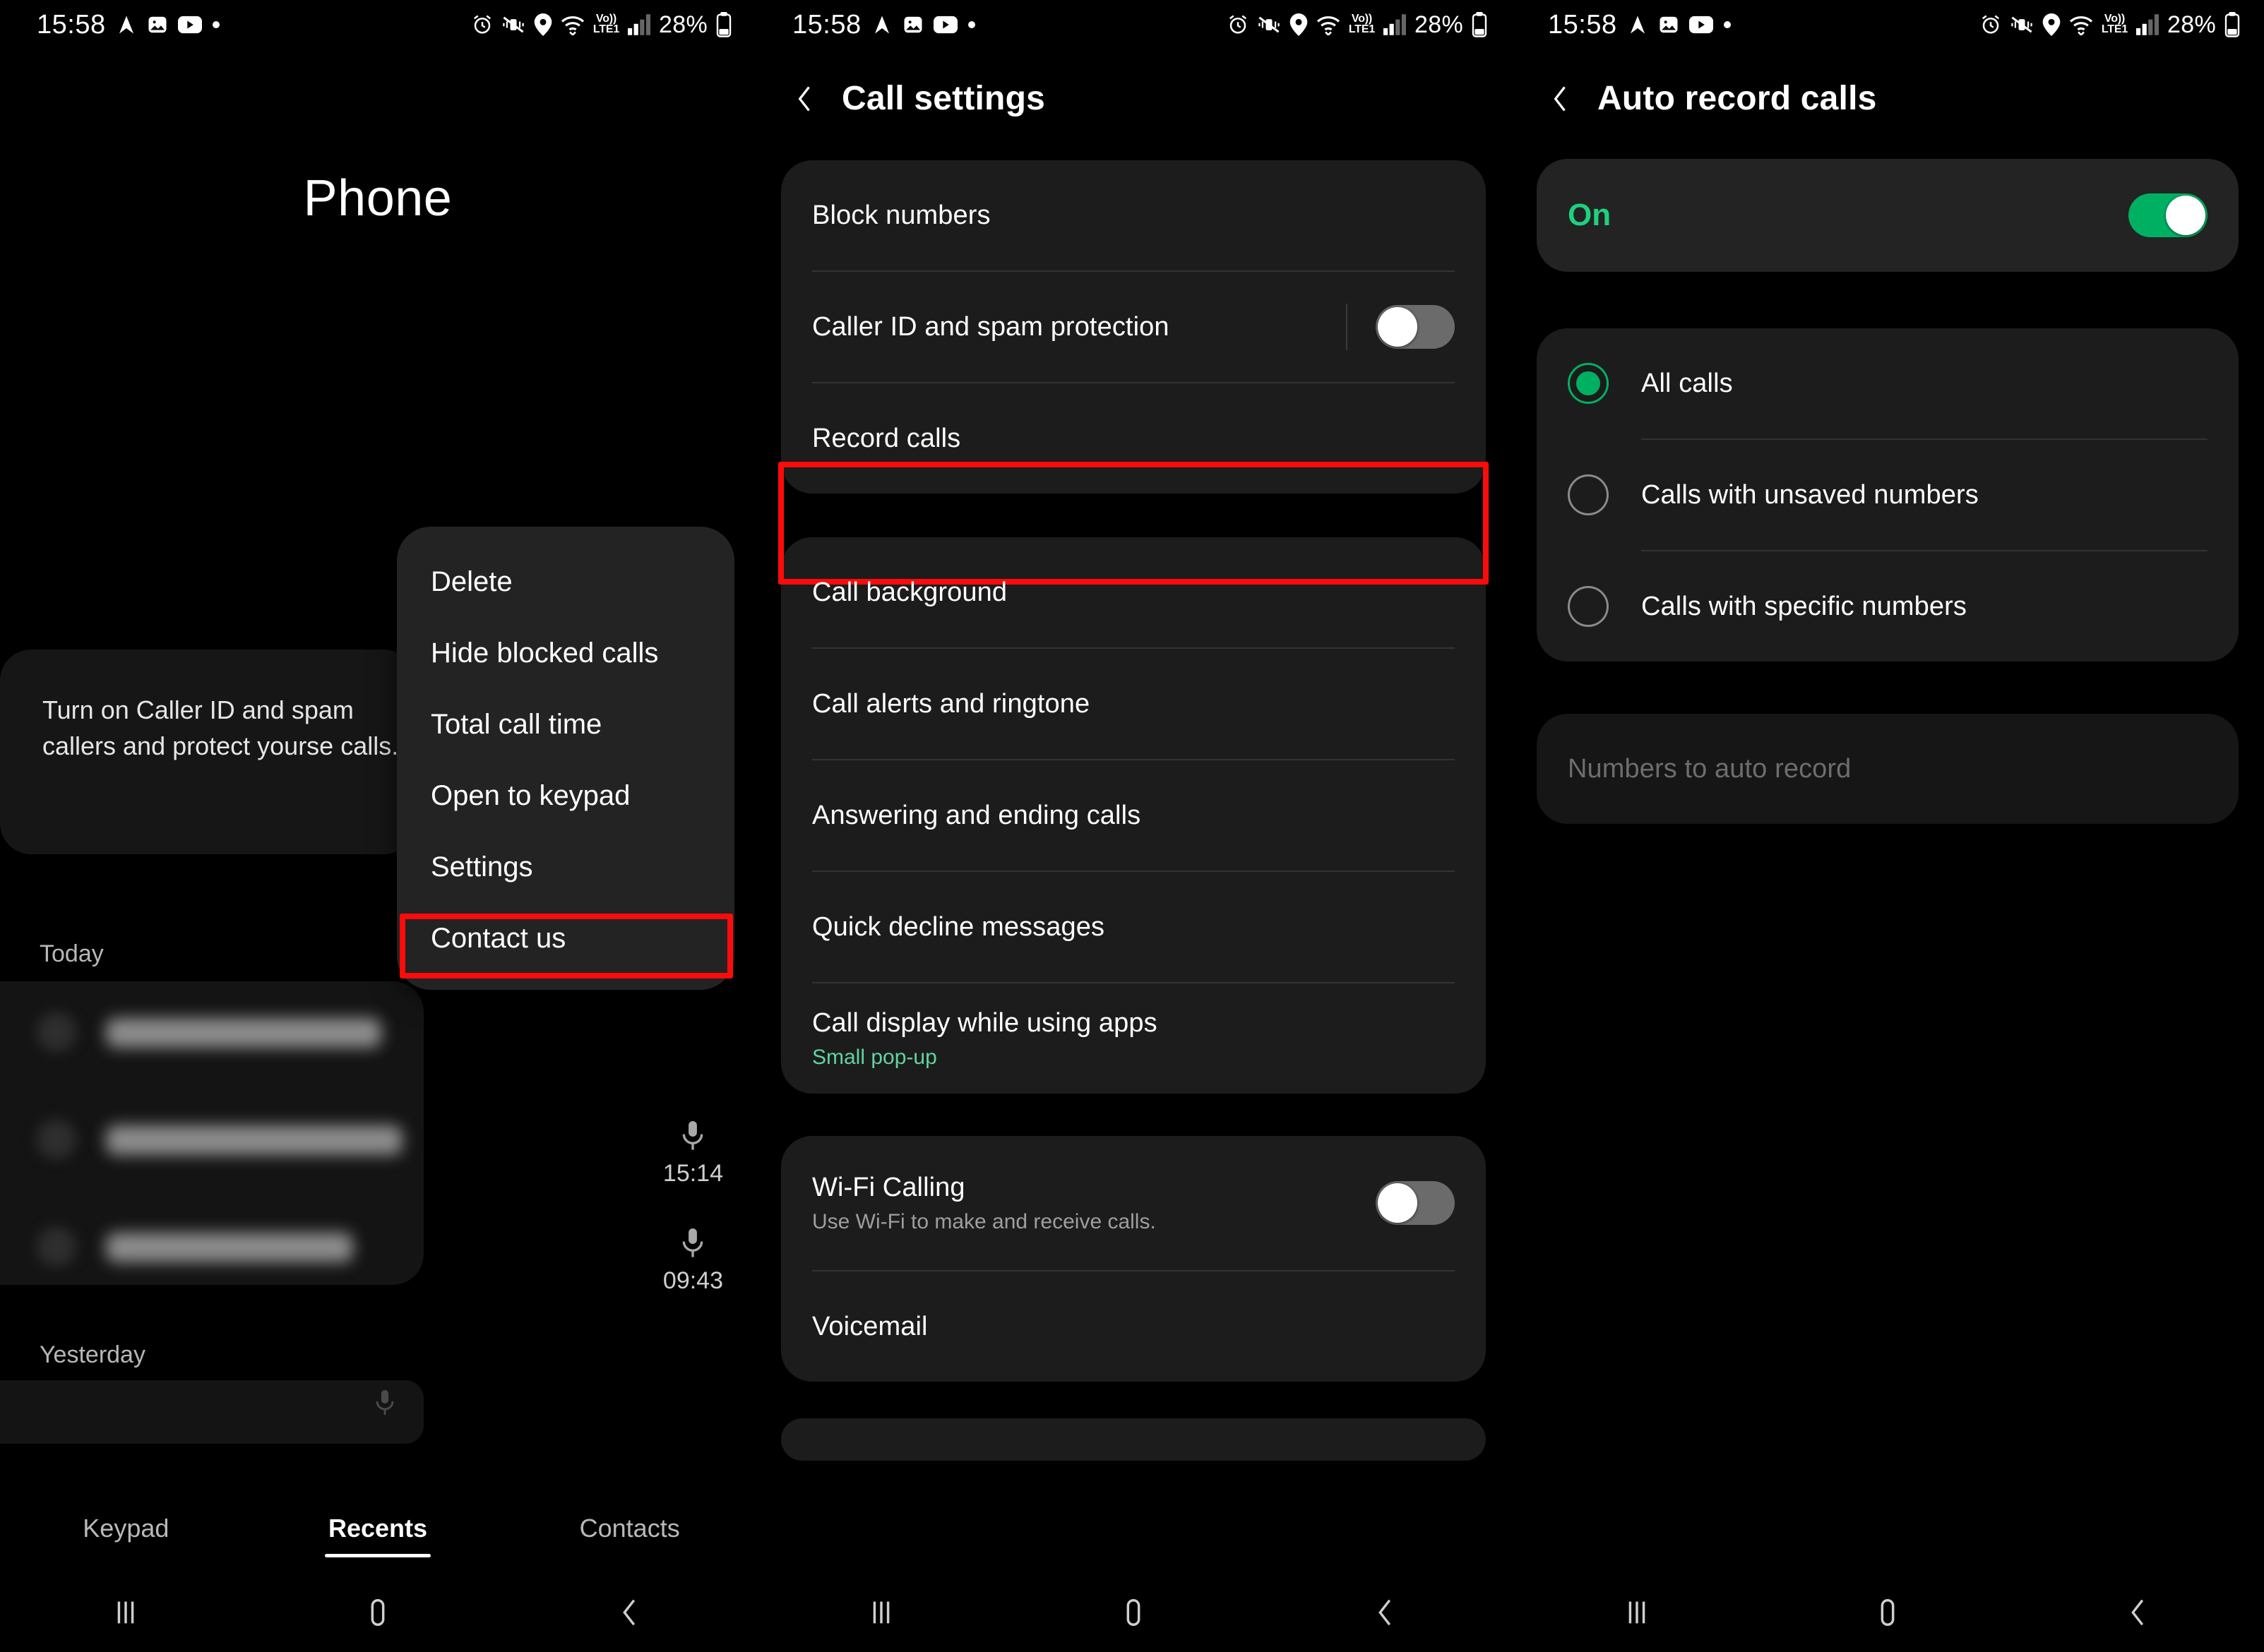 This screenshot has width=2264, height=1652. What do you see at coordinates (692, 1173) in the screenshot?
I see `call-time: 15:14` at bounding box center [692, 1173].